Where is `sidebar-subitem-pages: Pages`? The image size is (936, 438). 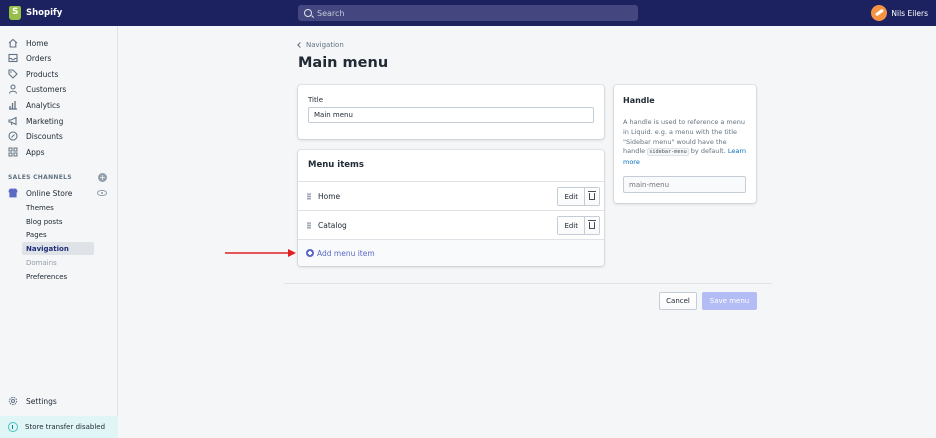 sidebar-subitem-pages: Pages is located at coordinates (58, 234).